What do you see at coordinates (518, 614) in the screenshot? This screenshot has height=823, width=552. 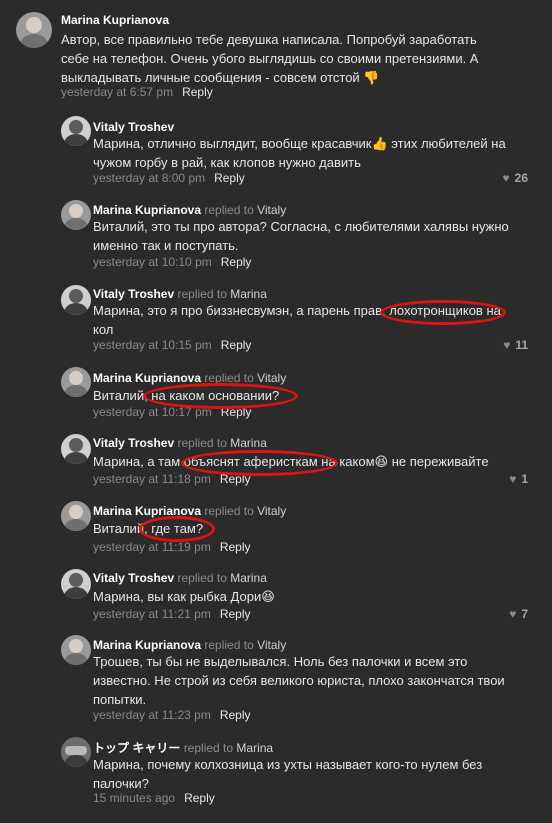 I see `like-counter: ♥ 7` at bounding box center [518, 614].